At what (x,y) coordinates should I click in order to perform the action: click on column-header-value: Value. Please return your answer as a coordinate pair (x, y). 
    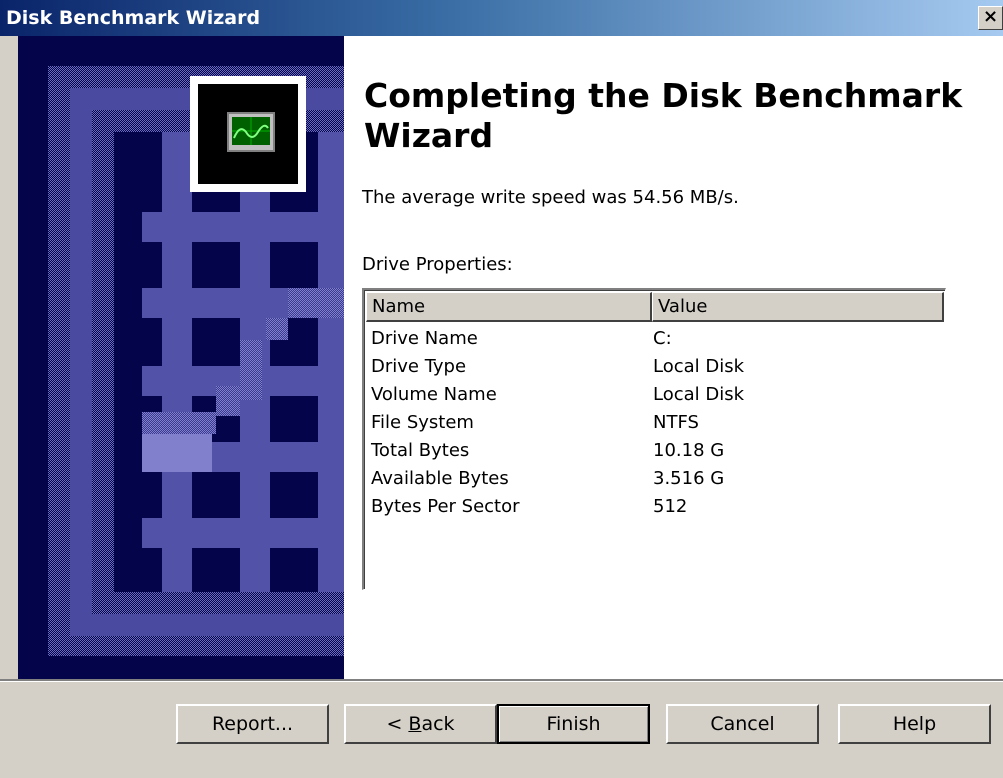
    Looking at the image, I should click on (798, 307).